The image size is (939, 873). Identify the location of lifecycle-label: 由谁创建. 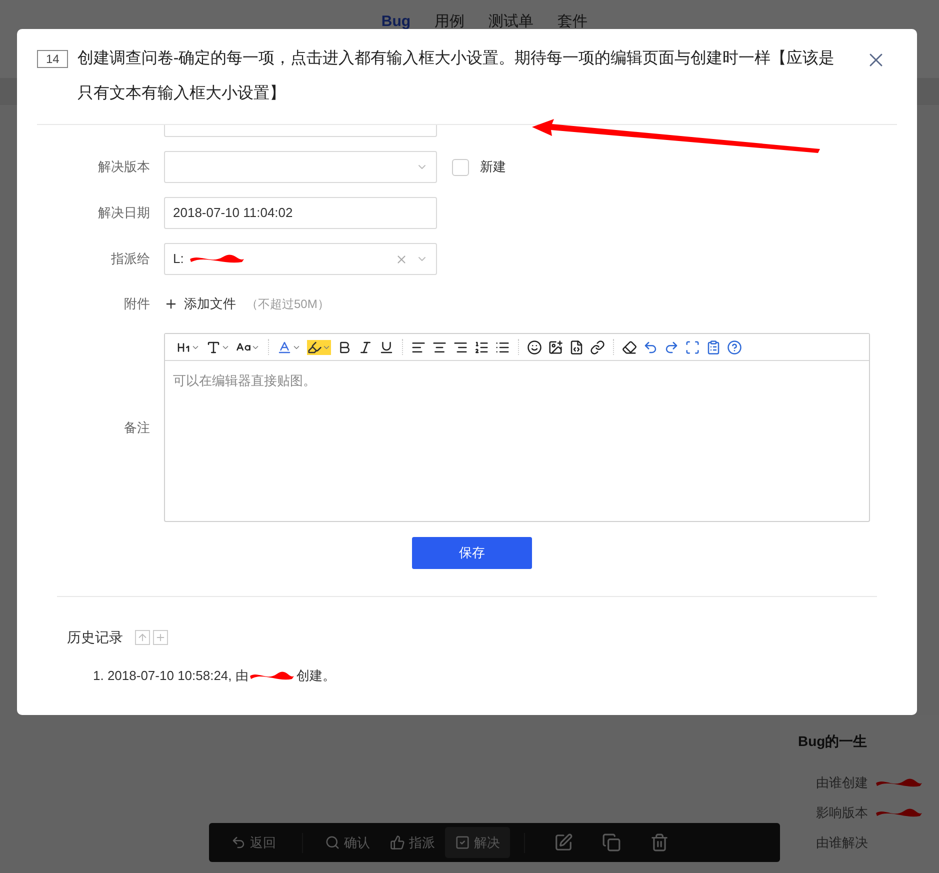
(842, 783).